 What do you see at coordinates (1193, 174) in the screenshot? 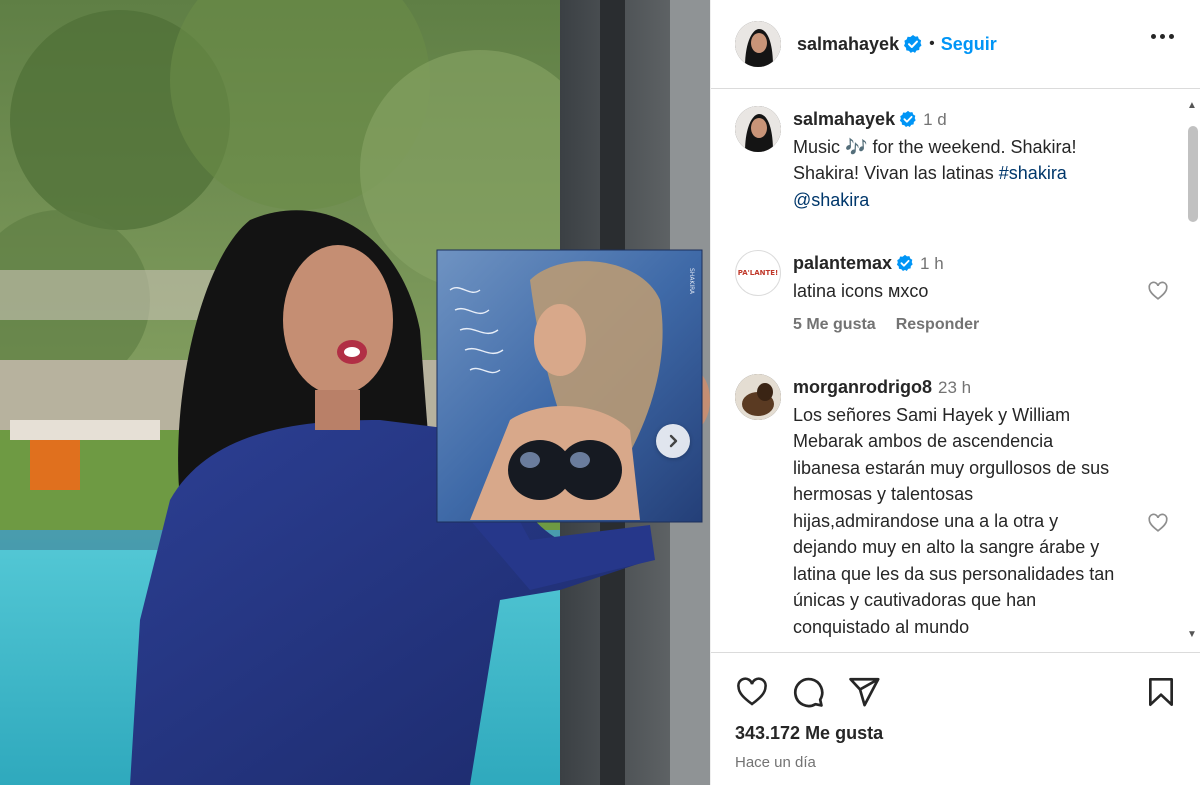
I see `scrollbar-thumb` at bounding box center [1193, 174].